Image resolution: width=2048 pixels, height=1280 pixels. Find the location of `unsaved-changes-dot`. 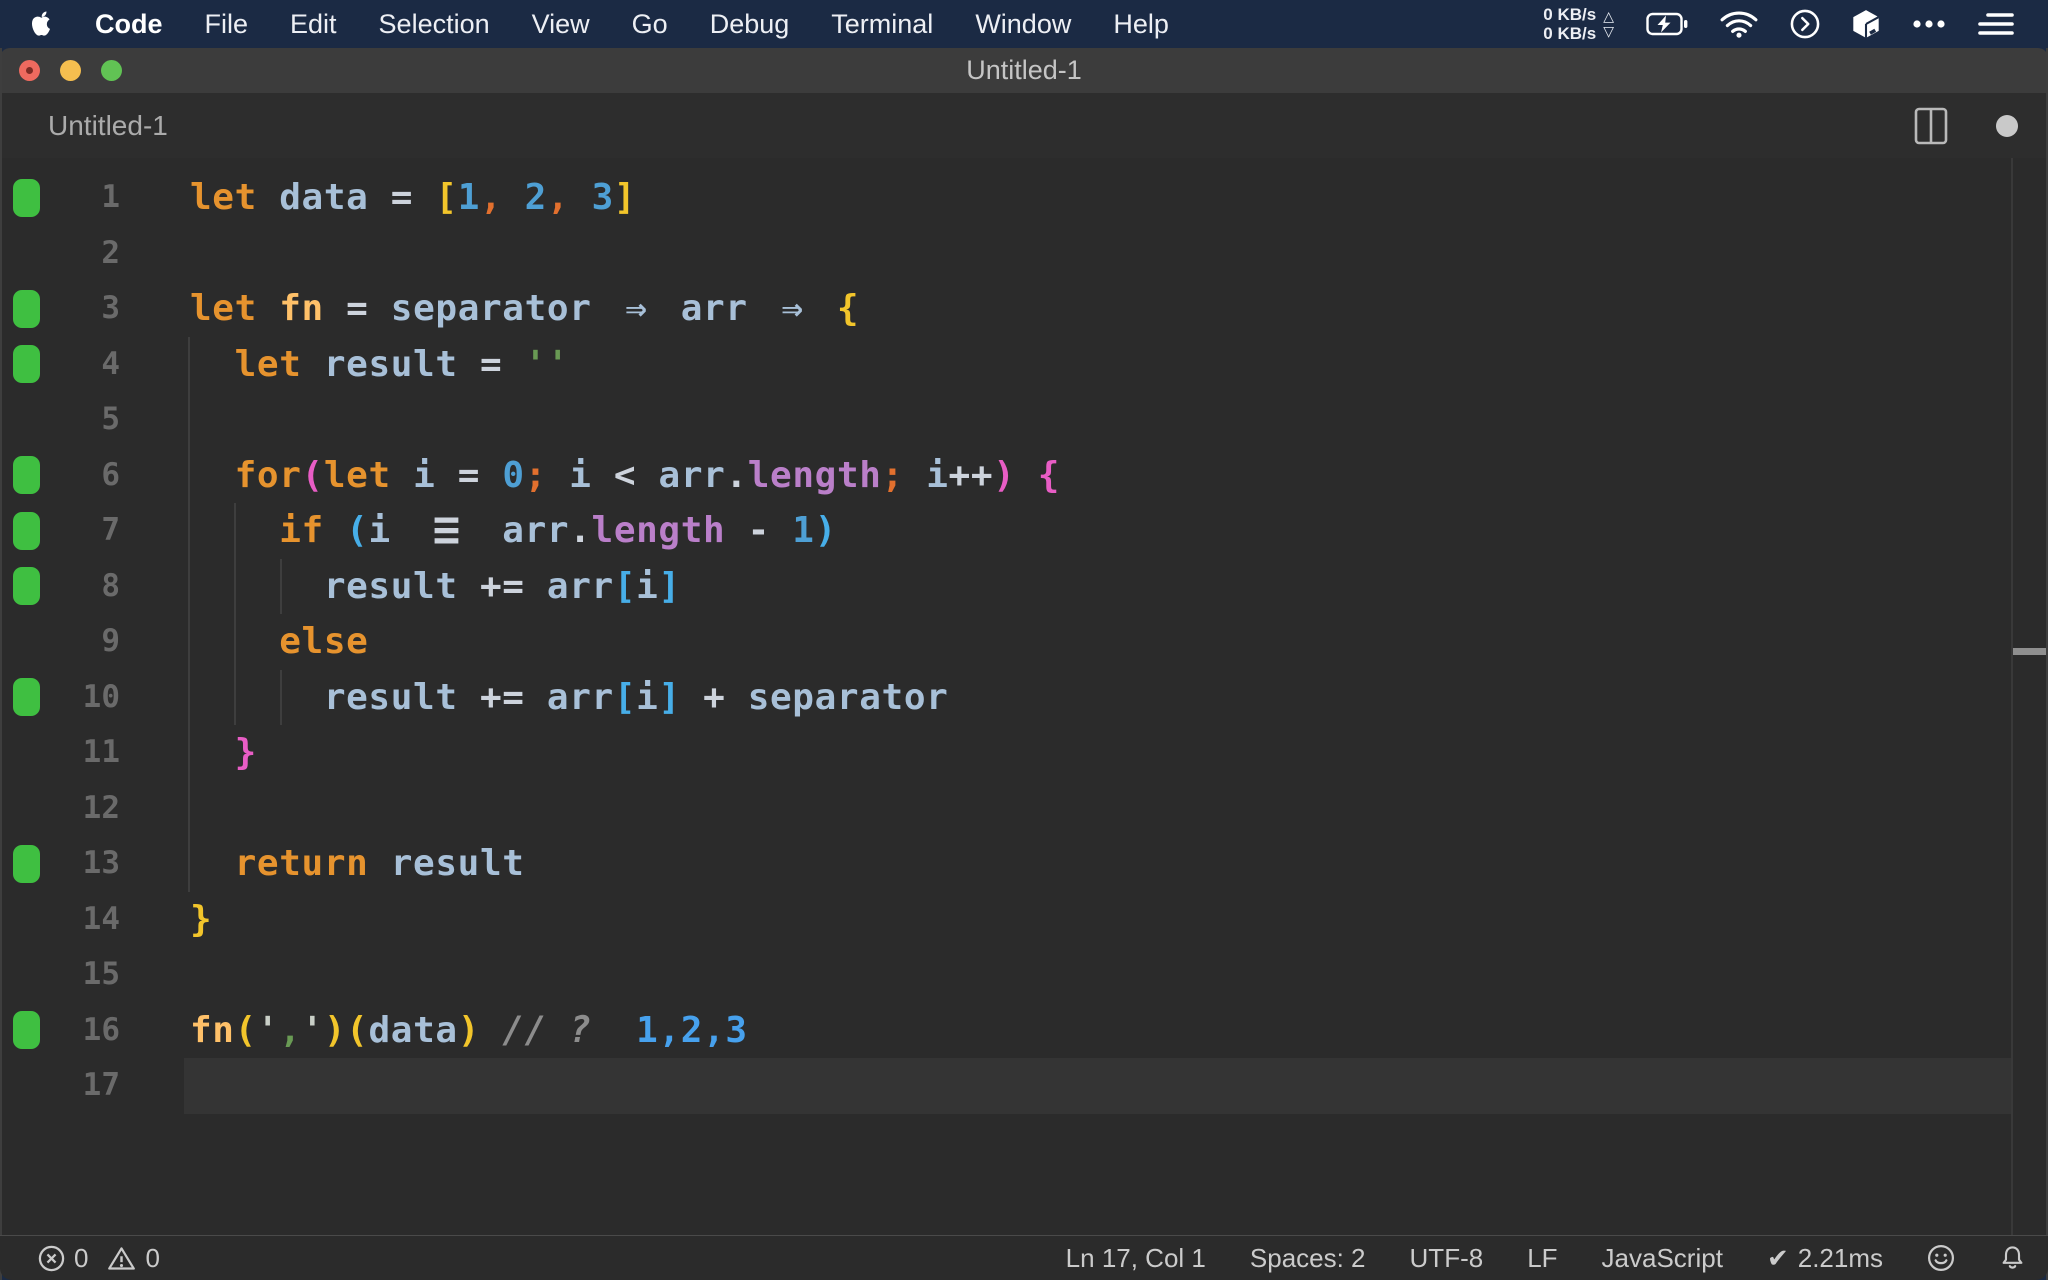

unsaved-changes-dot is located at coordinates (2007, 125).